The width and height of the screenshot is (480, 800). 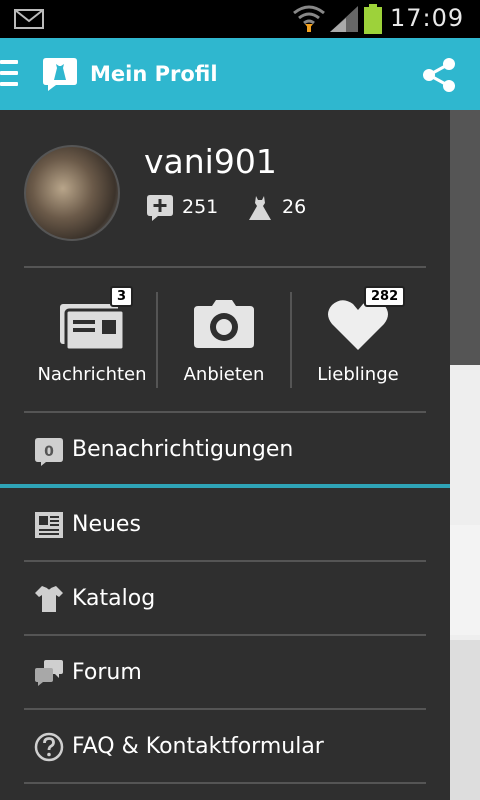 What do you see at coordinates (240, 74) in the screenshot?
I see `app-bar: Mein Profil` at bounding box center [240, 74].